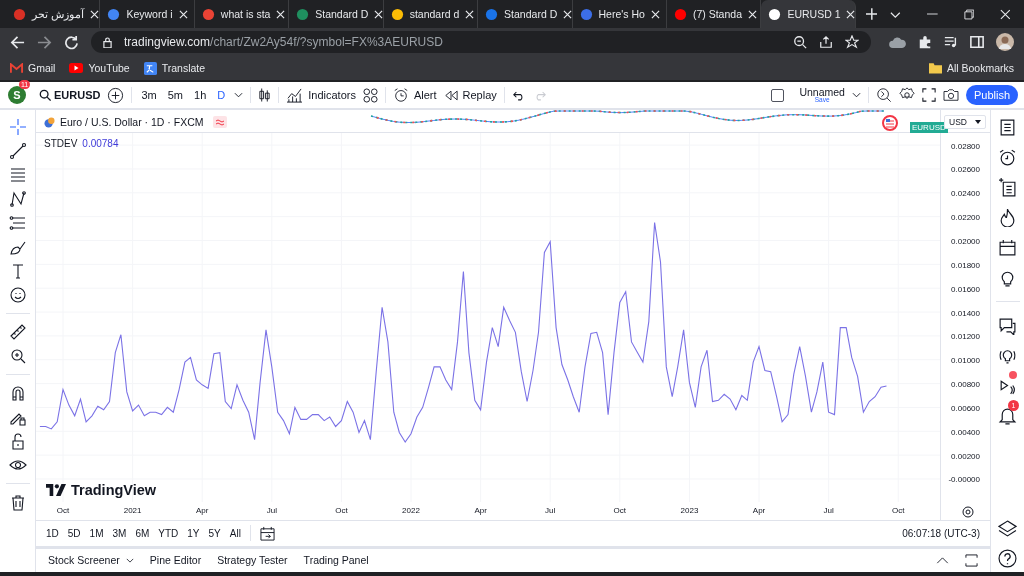 Image resolution: width=1024 pixels, height=576 pixels. I want to click on layers-icon, so click(1007, 528).